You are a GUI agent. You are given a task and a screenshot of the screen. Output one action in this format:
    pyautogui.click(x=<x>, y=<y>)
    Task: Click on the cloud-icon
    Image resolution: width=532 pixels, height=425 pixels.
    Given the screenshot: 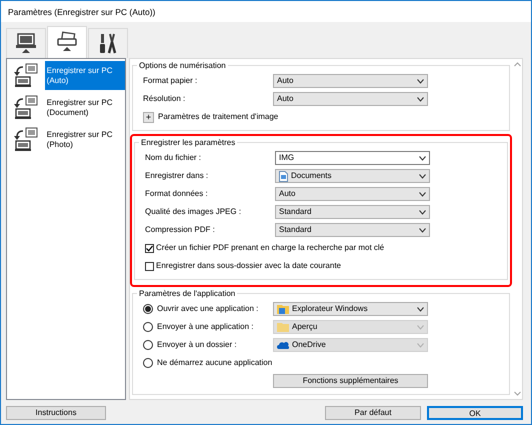 What is the action you would take?
    pyautogui.click(x=283, y=345)
    